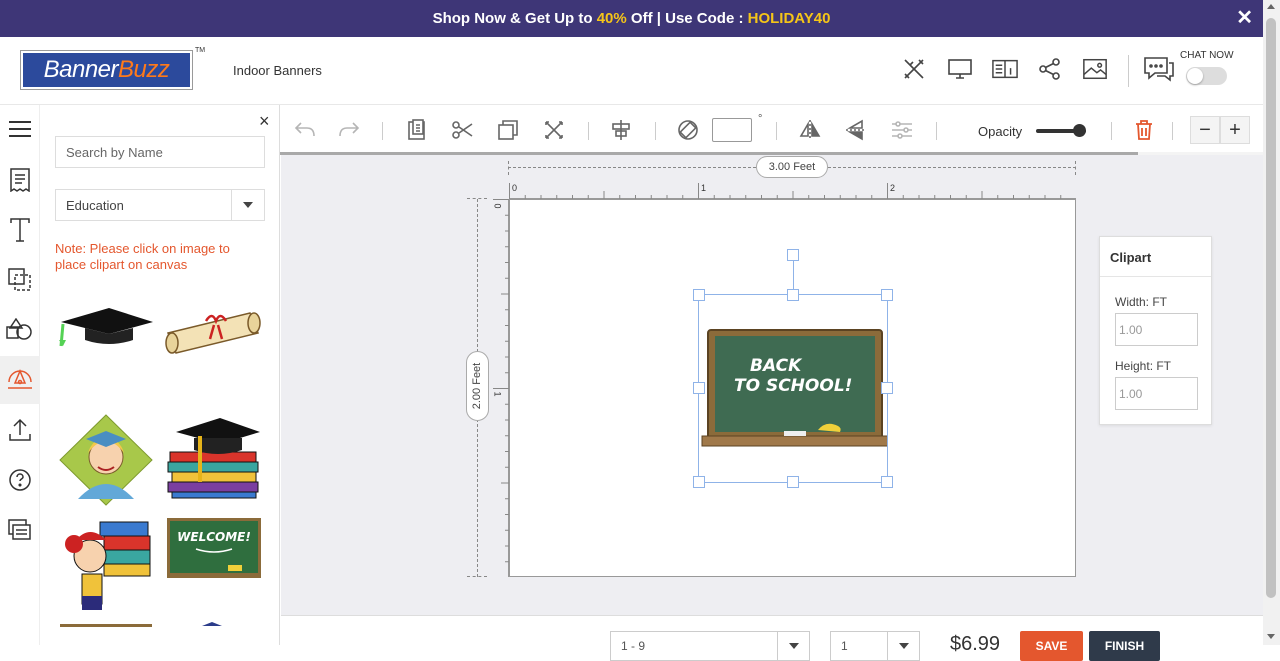  Describe the element at coordinates (887, 482) in the screenshot. I see `resize-handle-bottom-right` at that location.